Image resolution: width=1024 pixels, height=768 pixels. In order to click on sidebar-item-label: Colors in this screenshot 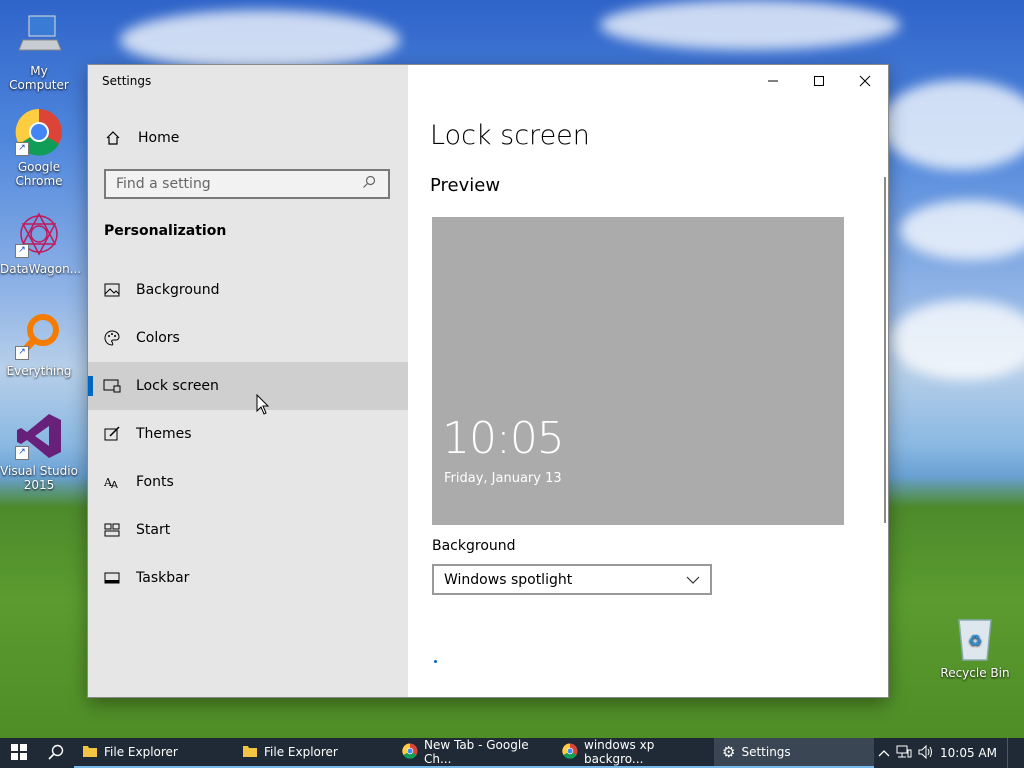, I will do `click(158, 338)`.